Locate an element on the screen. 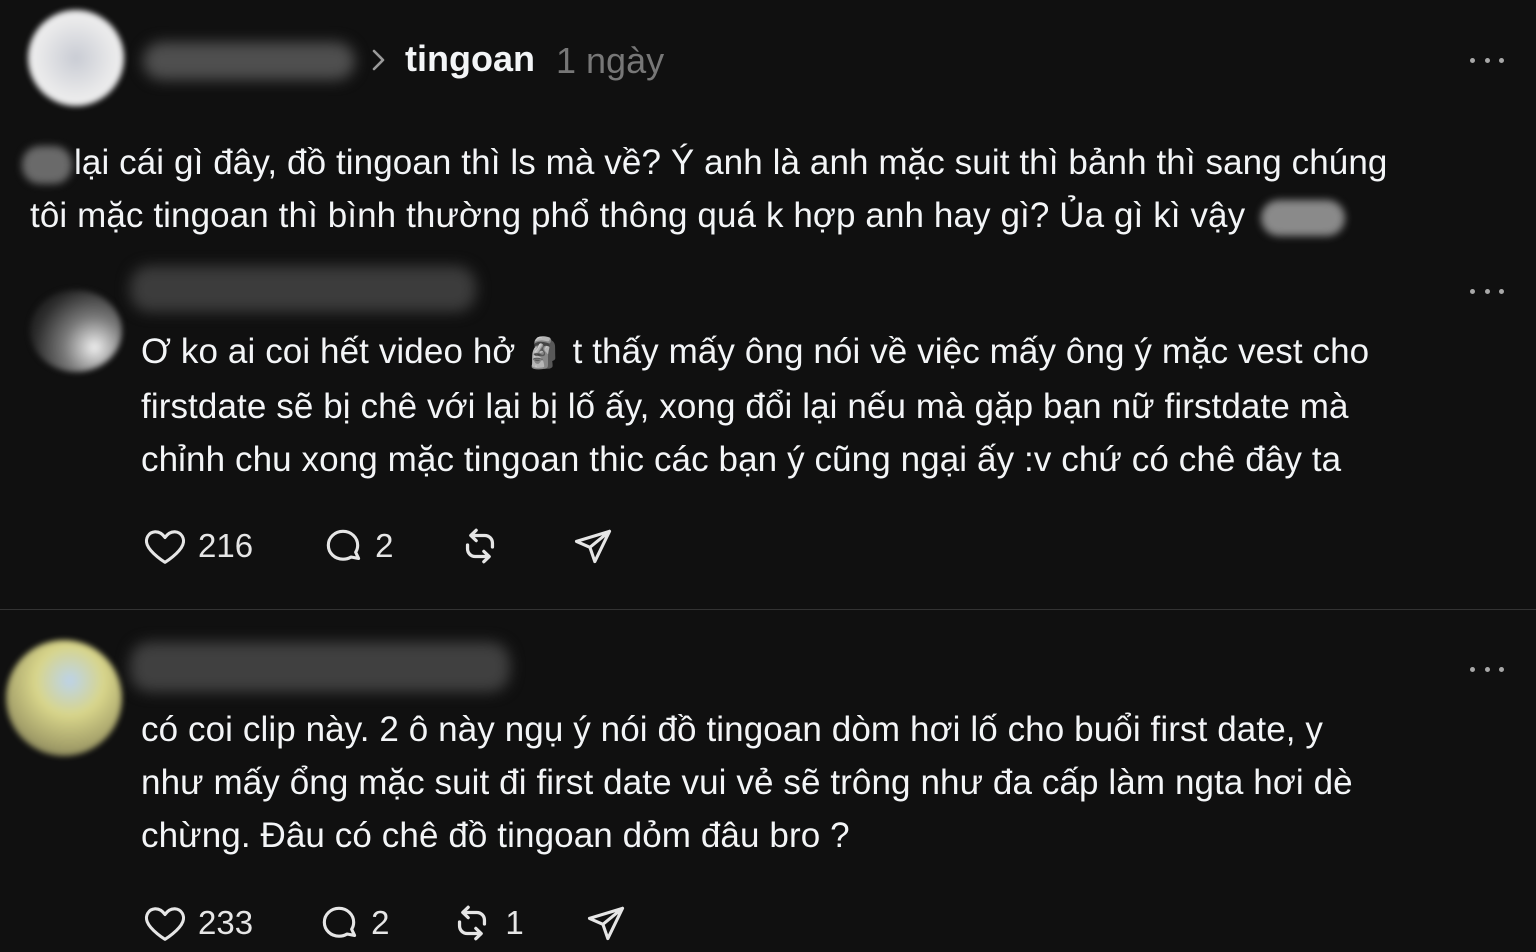 This screenshot has height=952, width=1536. blurred-mention is located at coordinates (47, 164).